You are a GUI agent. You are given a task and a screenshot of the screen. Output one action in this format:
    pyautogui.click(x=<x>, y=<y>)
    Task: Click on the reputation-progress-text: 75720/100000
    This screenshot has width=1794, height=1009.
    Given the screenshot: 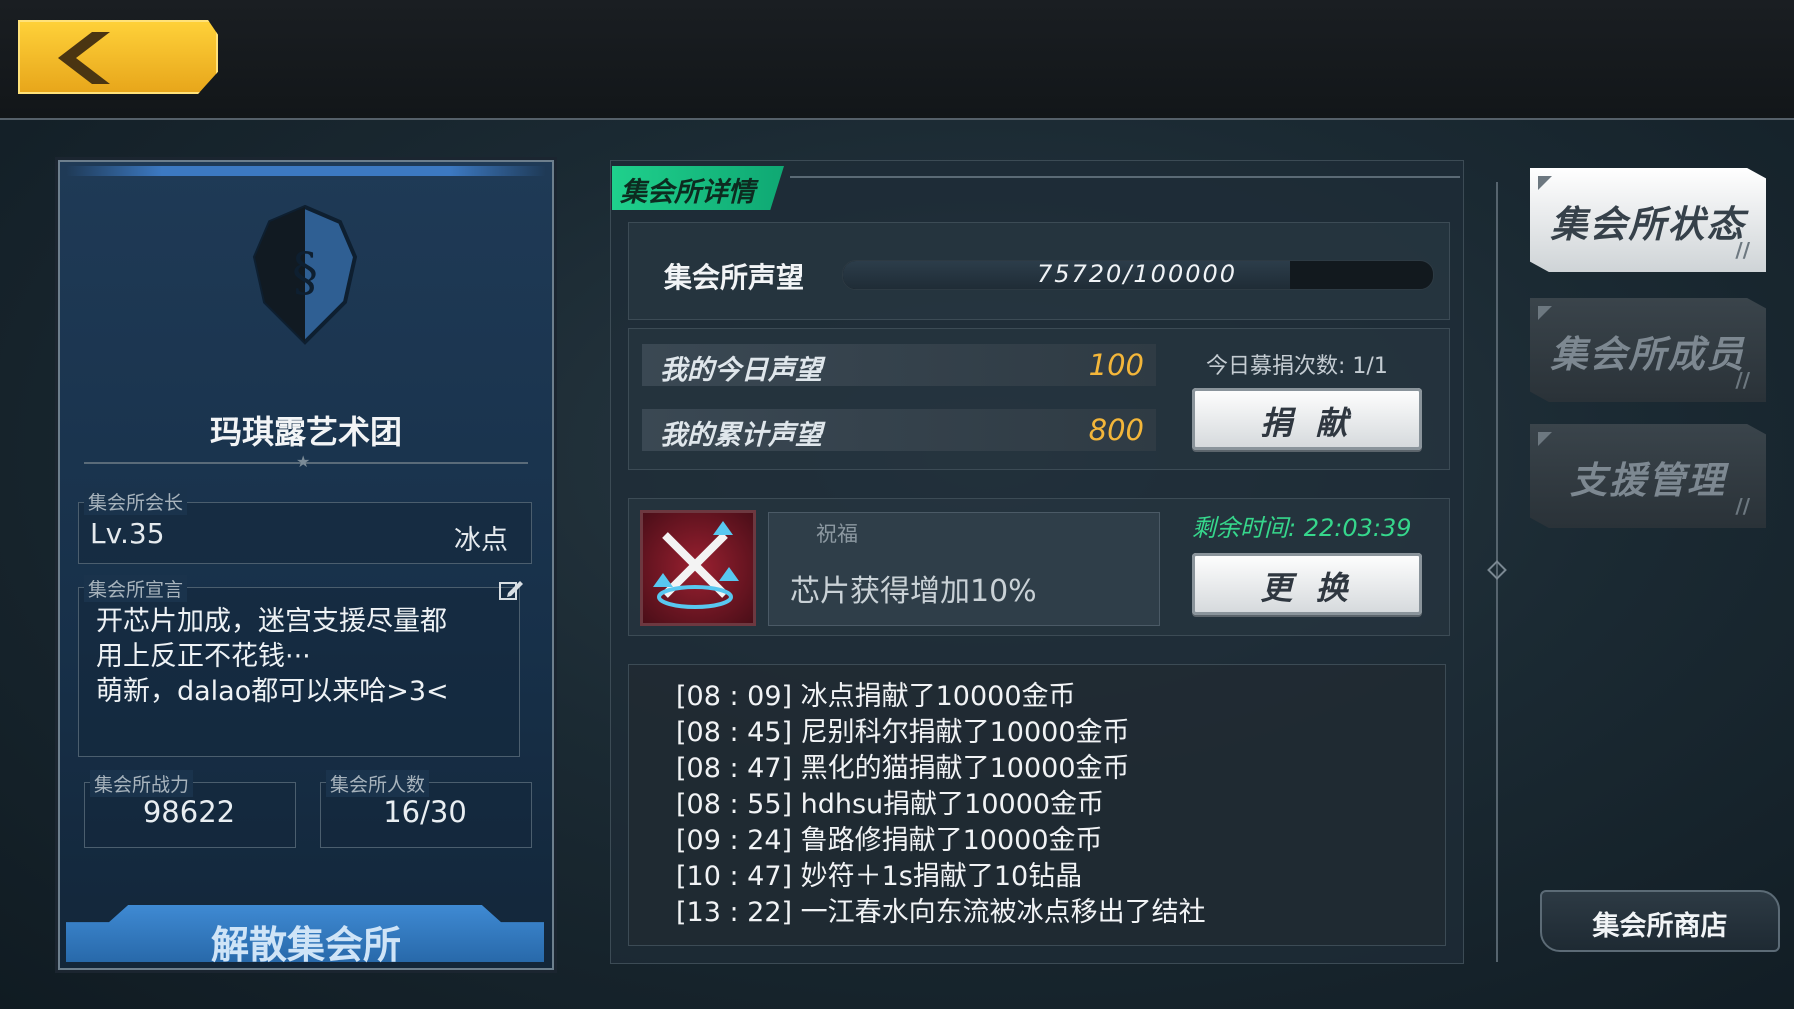 What is the action you would take?
    pyautogui.click(x=1137, y=274)
    